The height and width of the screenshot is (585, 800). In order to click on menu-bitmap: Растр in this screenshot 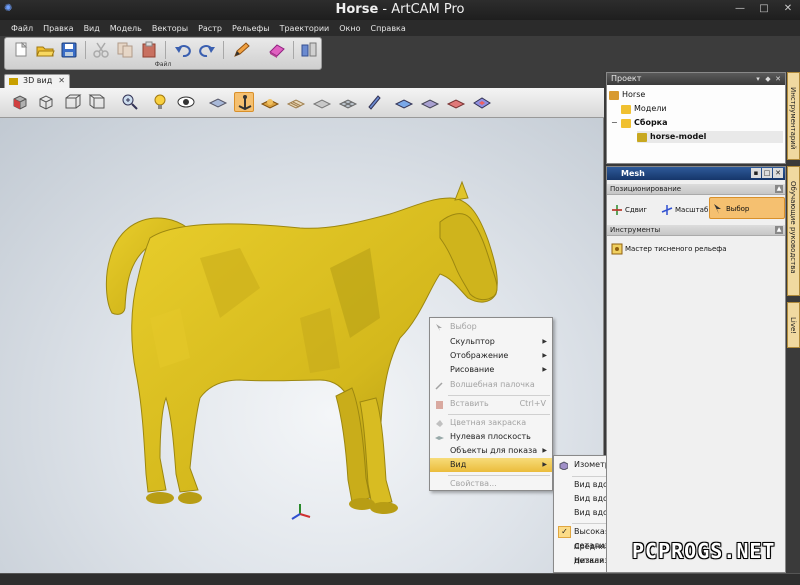, I will do `click(210, 28)`.